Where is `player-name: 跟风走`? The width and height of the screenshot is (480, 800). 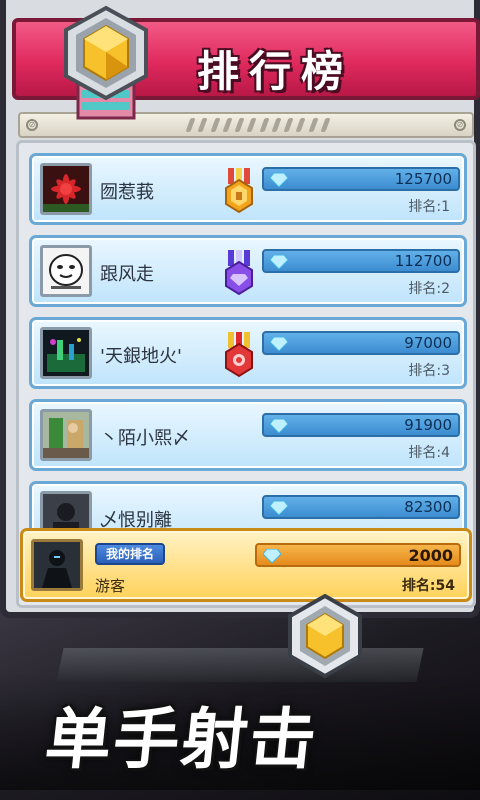
player-name: 跟风走 is located at coordinates (127, 274).